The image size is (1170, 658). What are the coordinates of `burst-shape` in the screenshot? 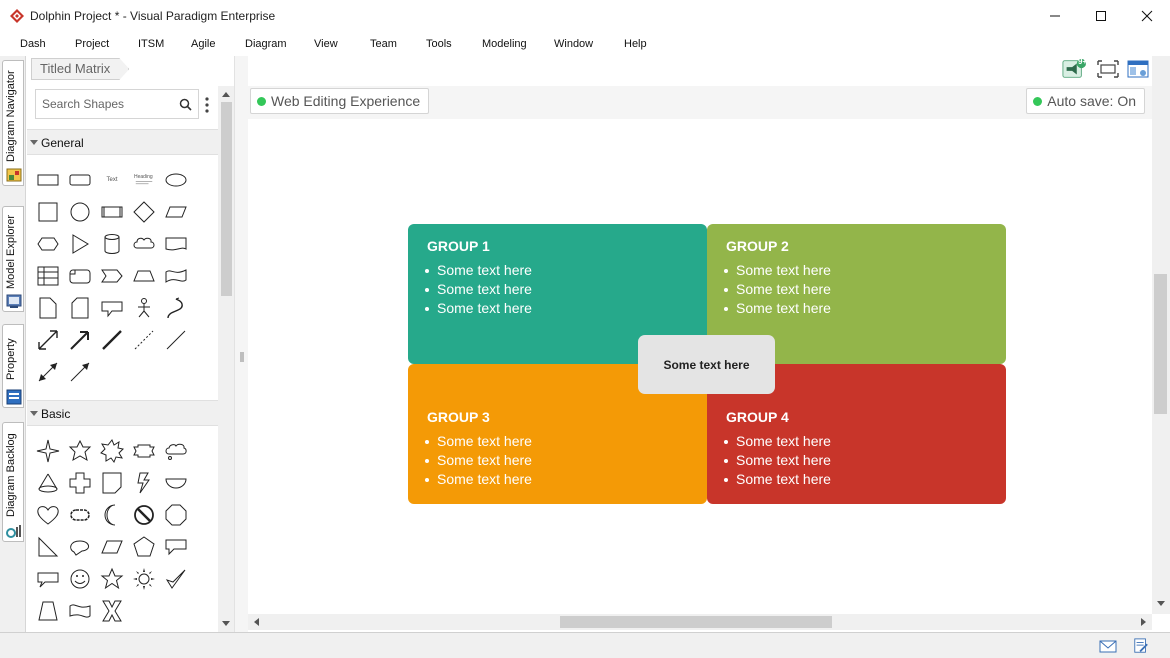 It's located at (112, 451).